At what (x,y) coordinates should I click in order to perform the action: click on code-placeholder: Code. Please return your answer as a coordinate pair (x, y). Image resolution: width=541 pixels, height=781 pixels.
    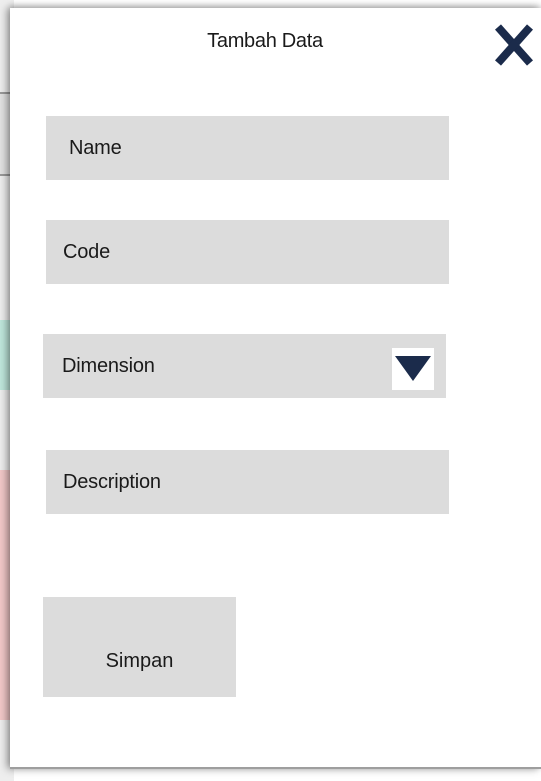
    Looking at the image, I should click on (87, 251).